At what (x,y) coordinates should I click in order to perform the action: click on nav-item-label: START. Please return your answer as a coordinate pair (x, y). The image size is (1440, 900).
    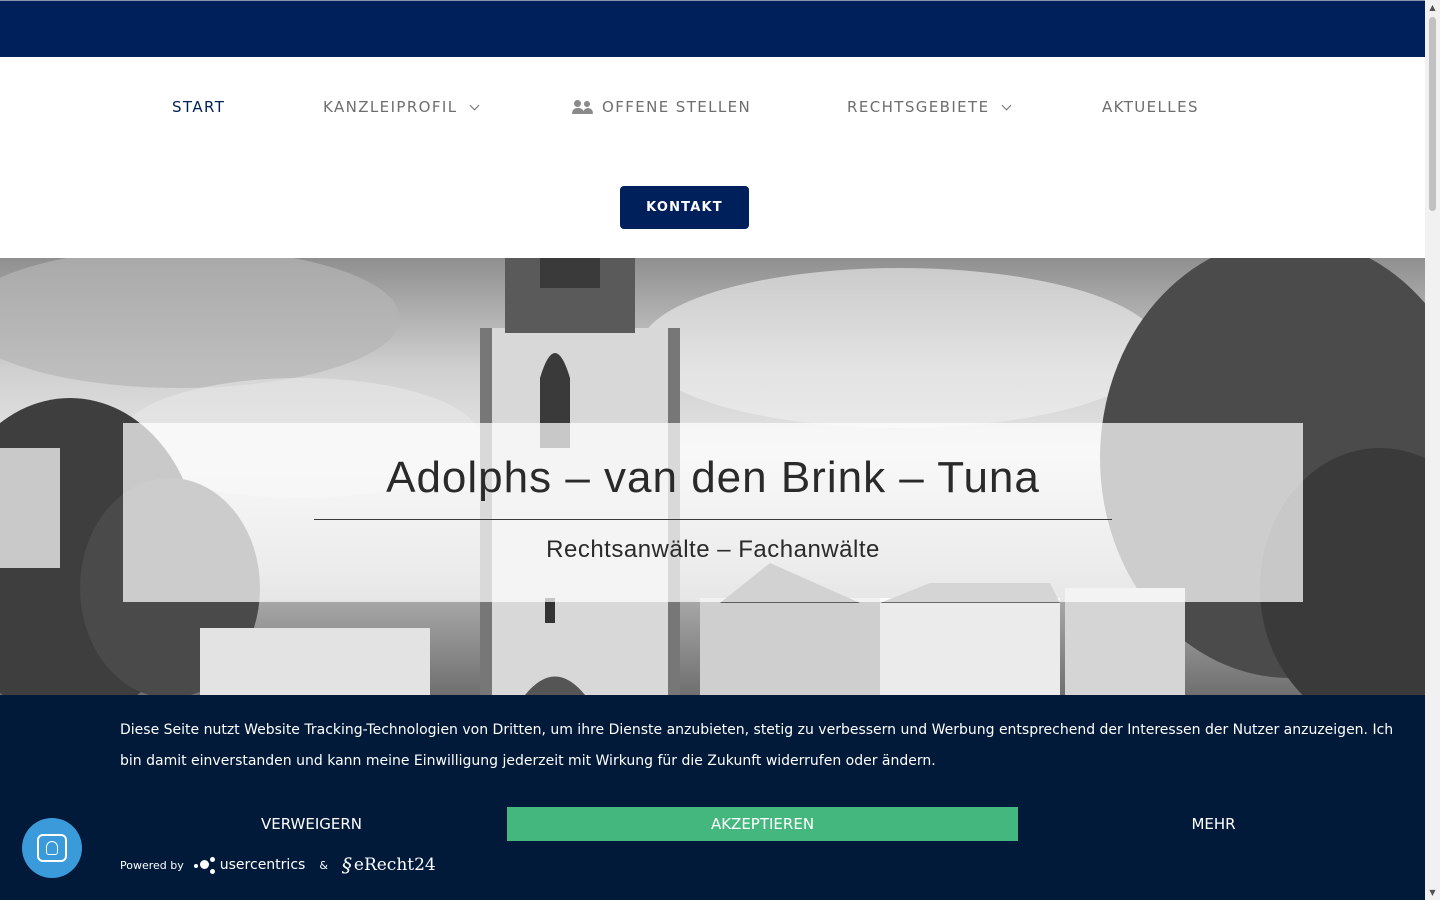
    Looking at the image, I should click on (199, 107).